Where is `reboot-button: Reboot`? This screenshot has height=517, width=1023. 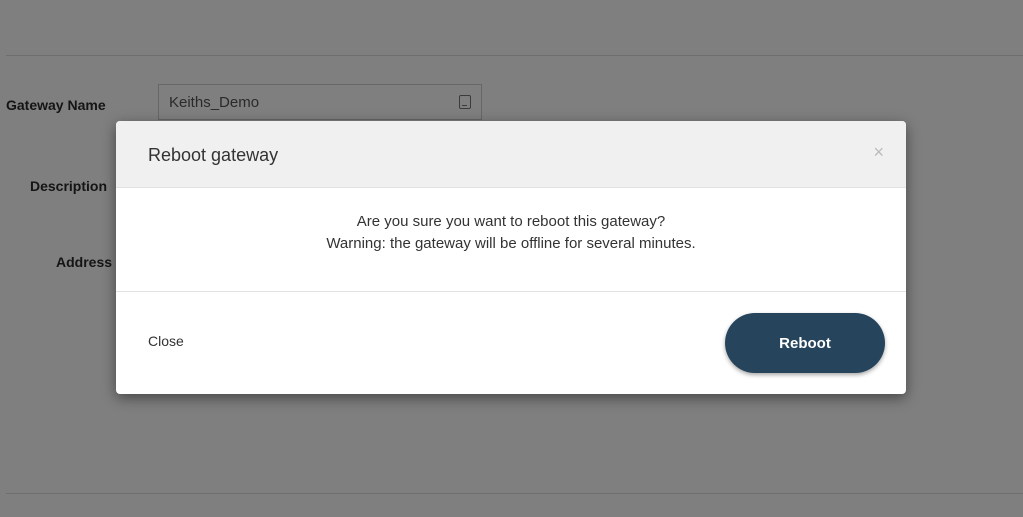 reboot-button: Reboot is located at coordinates (805, 343).